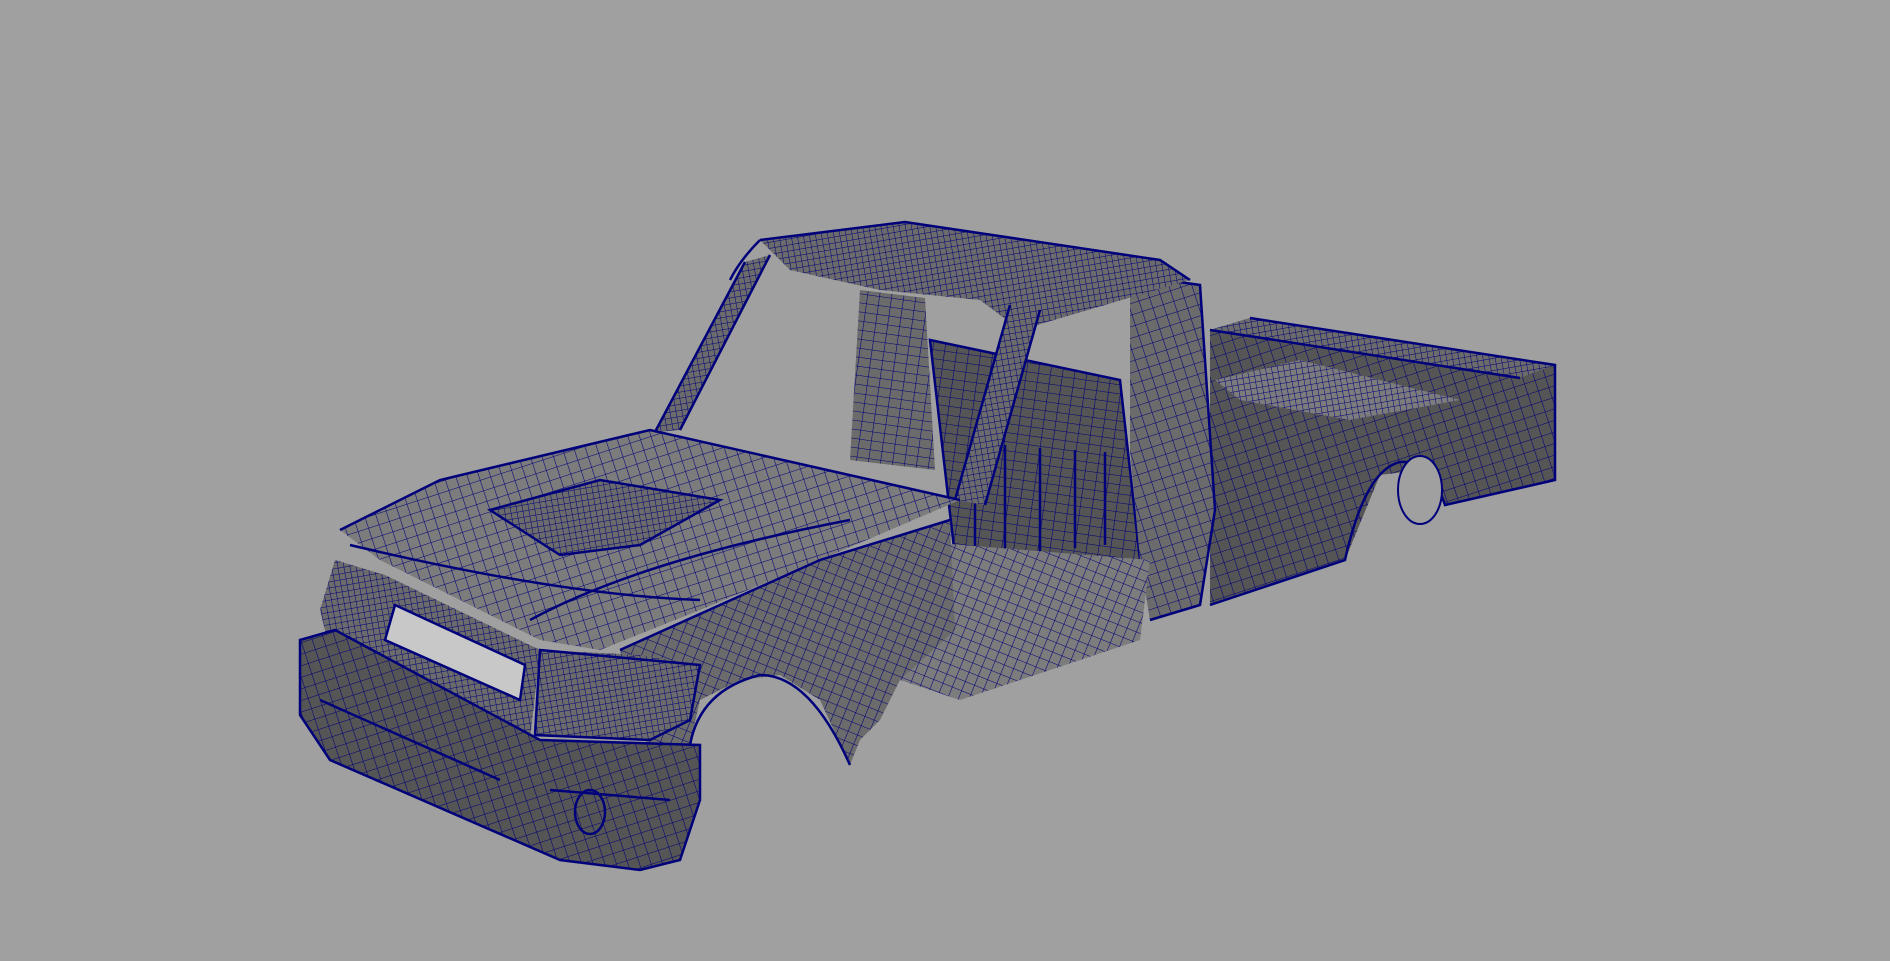 The height and width of the screenshot is (961, 1890). I want to click on a-pillar, so click(712, 343).